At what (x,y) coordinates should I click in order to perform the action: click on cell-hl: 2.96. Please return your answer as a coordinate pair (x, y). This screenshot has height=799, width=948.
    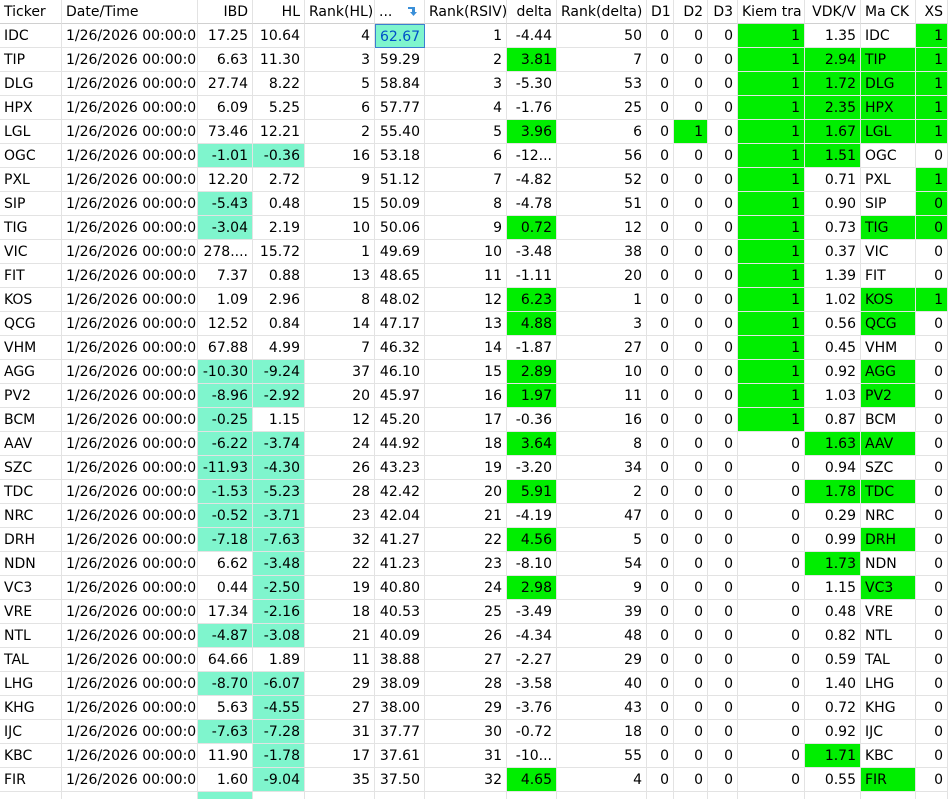
    Looking at the image, I should click on (279, 300).